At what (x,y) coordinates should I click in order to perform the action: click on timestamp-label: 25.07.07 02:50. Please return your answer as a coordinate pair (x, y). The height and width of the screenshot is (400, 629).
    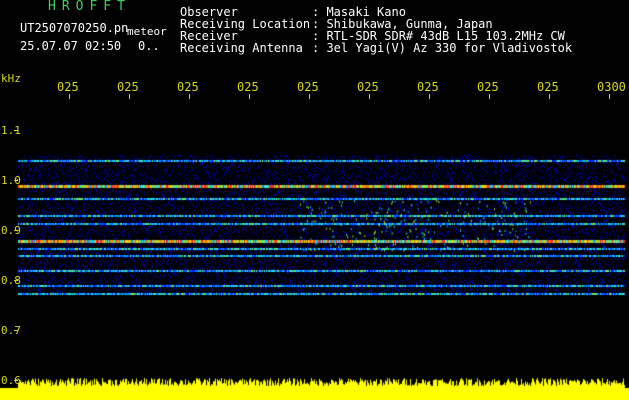
    Looking at the image, I should click on (71, 46).